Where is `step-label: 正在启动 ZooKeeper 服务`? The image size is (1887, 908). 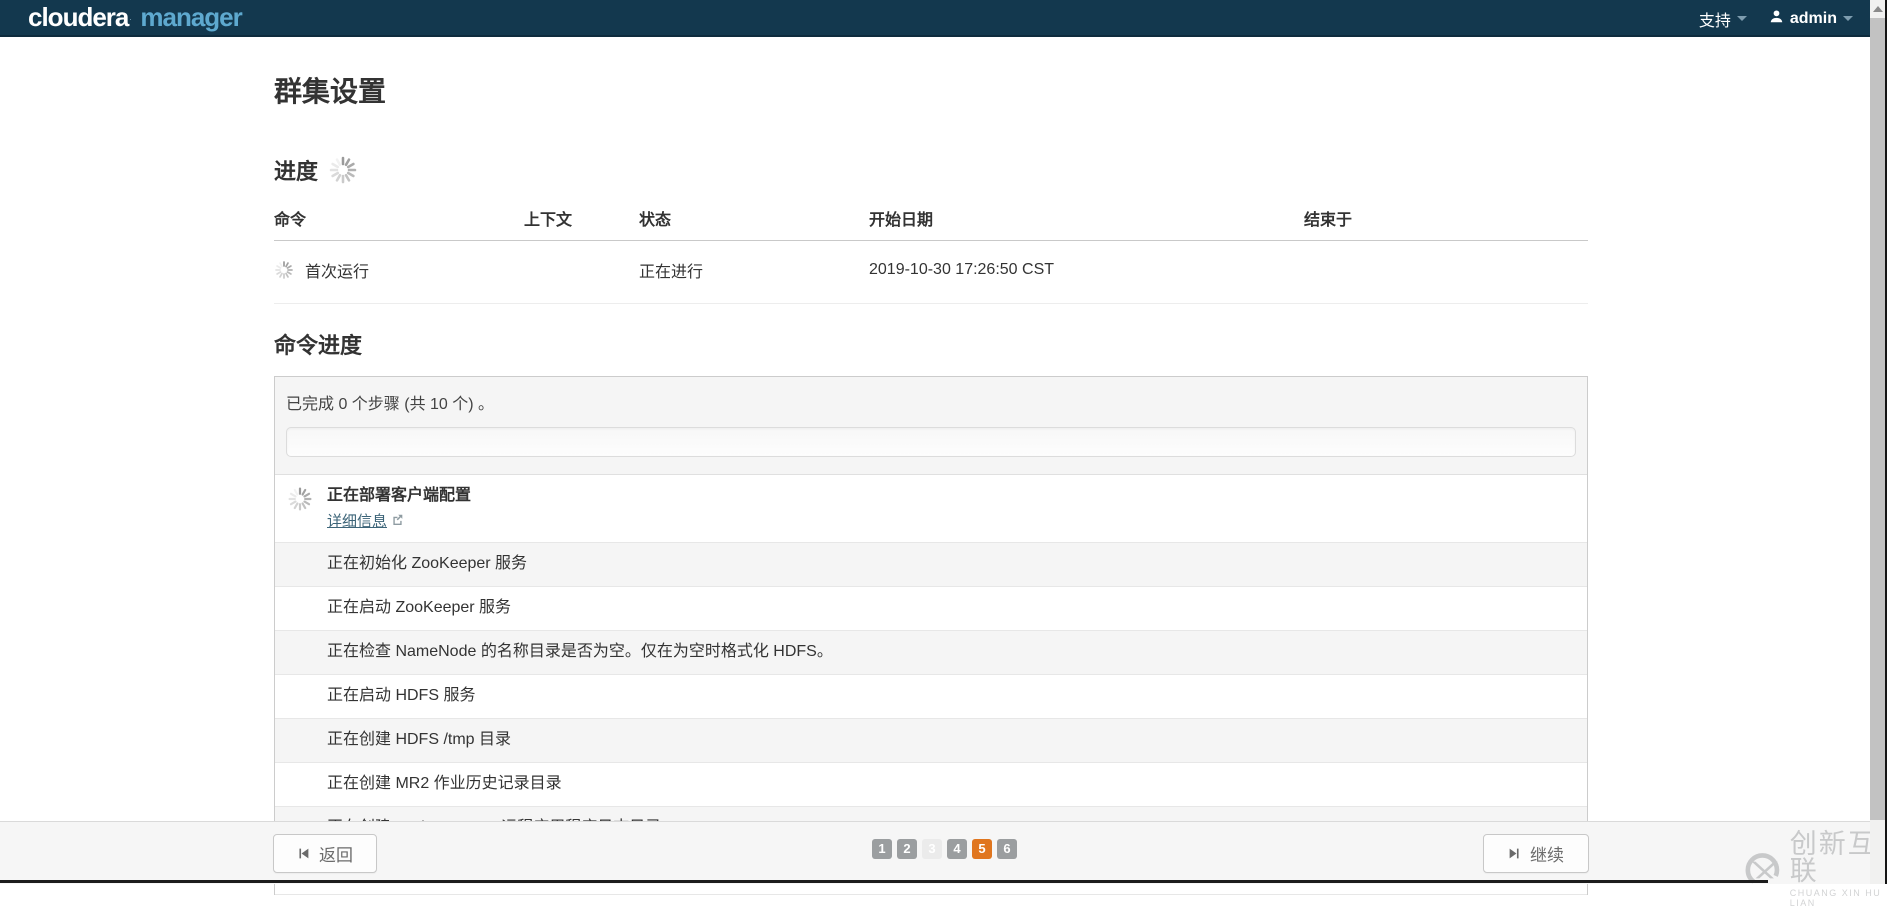 step-label: 正在启动 ZooKeeper 服务 is located at coordinates (419, 607).